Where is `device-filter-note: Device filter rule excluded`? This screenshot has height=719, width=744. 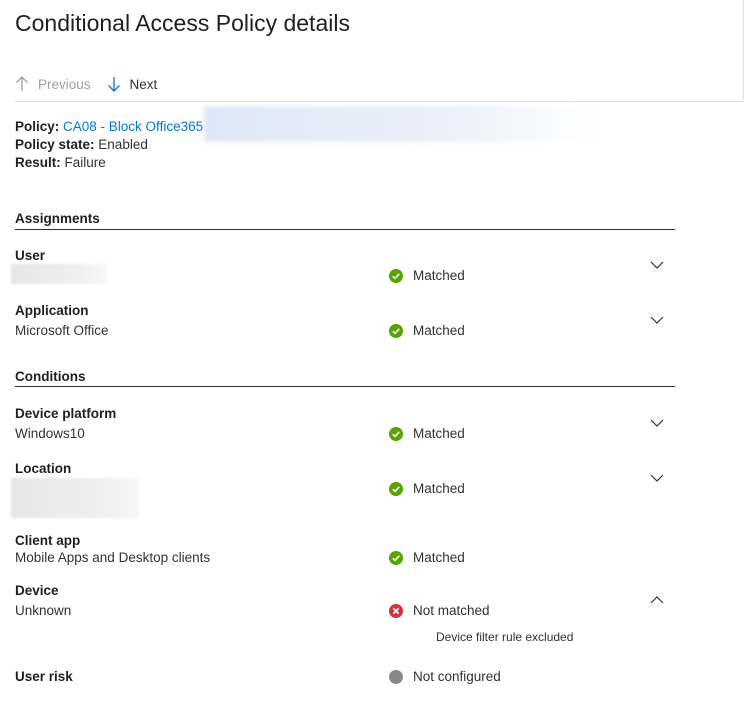 device-filter-note: Device filter rule excluded is located at coordinates (505, 637).